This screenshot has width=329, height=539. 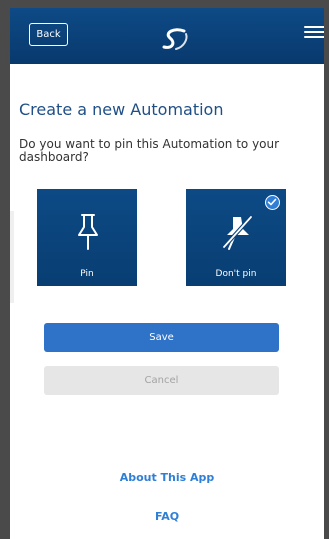 What do you see at coordinates (87, 274) in the screenshot?
I see `pin-option-label: Pin` at bounding box center [87, 274].